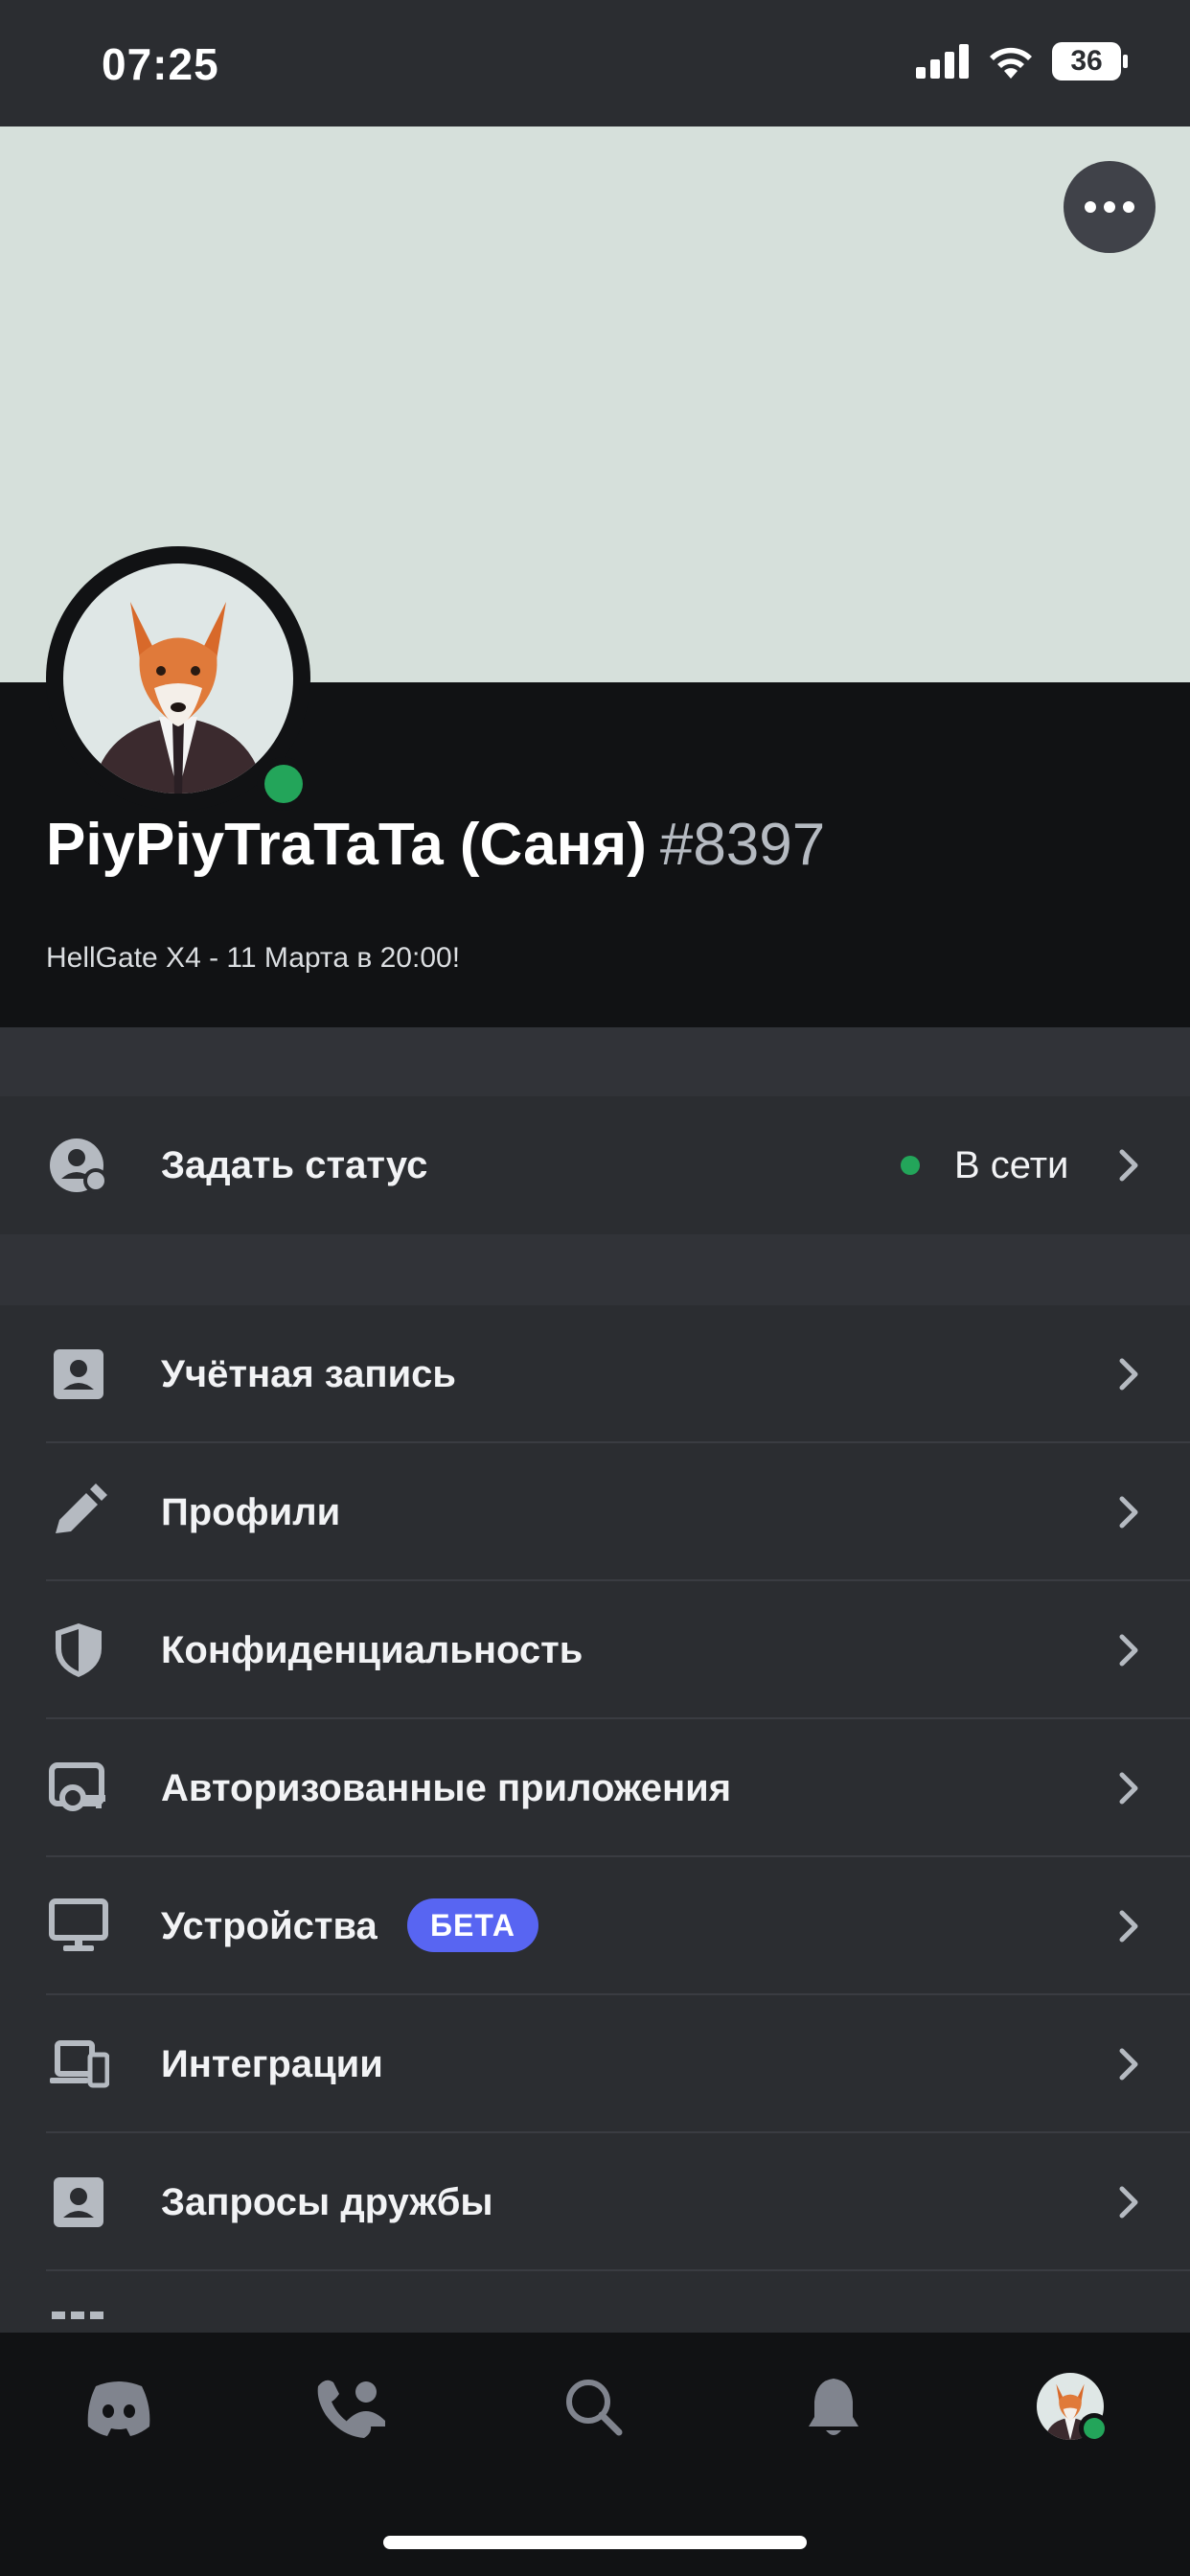 Image resolution: width=1190 pixels, height=2576 pixels. Describe the element at coordinates (595, 1926) in the screenshot. I see `settings-row-devices: Устройства БЕТА` at that location.